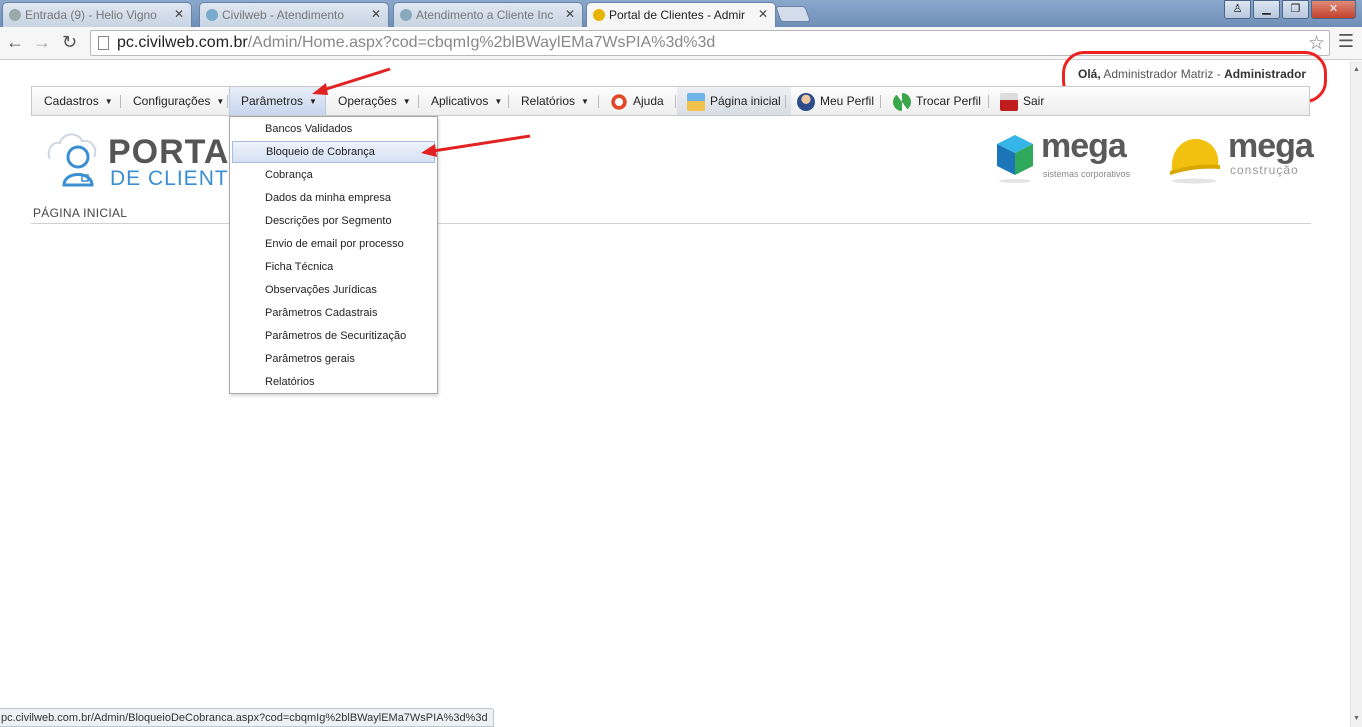  I want to click on menu-item-pagina-inicial: Página inicial, so click(734, 101).